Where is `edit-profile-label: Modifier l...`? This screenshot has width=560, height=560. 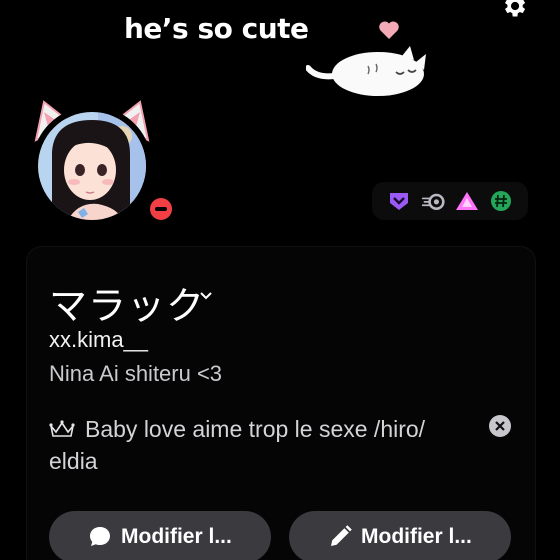
edit-profile-label: Modifier l... is located at coordinates (416, 536).